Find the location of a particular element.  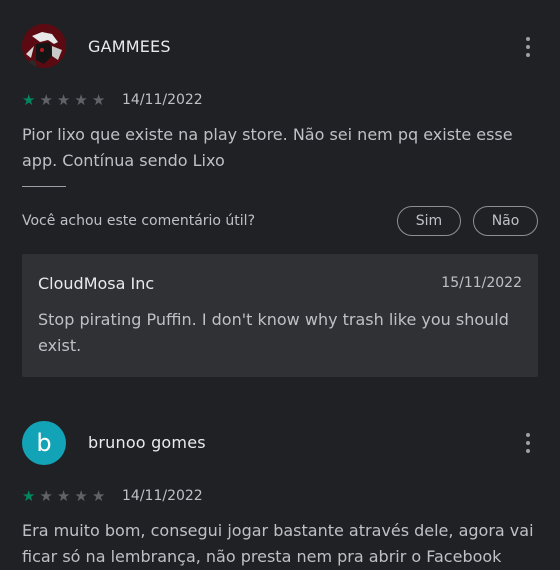

review-date: 14/11/2022 is located at coordinates (162, 496).